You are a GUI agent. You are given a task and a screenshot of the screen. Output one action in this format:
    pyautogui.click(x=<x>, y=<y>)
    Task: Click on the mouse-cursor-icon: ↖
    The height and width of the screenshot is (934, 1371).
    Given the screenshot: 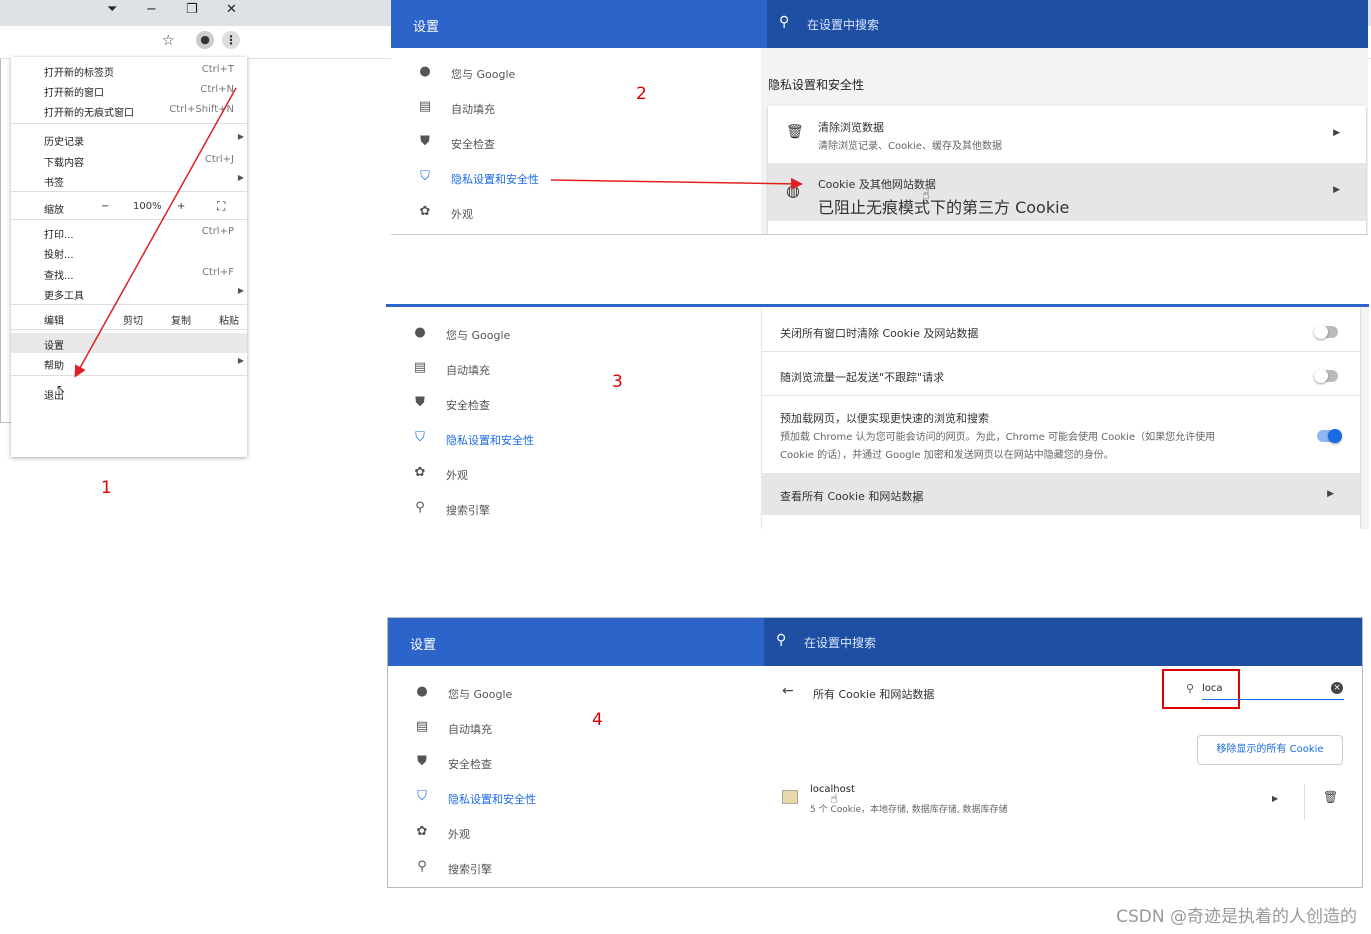 What is the action you would take?
    pyautogui.click(x=61, y=389)
    